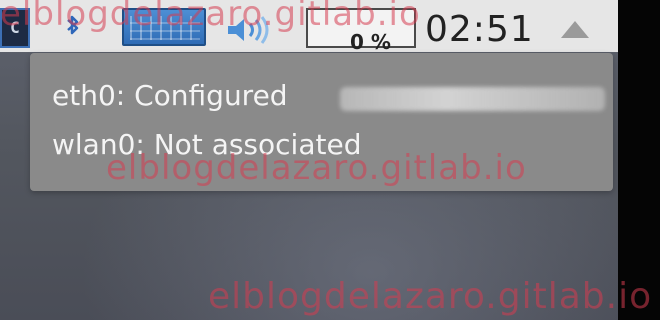  I want to click on watermark-bottom: elblogdelazaro.gitlab.io, so click(430, 296).